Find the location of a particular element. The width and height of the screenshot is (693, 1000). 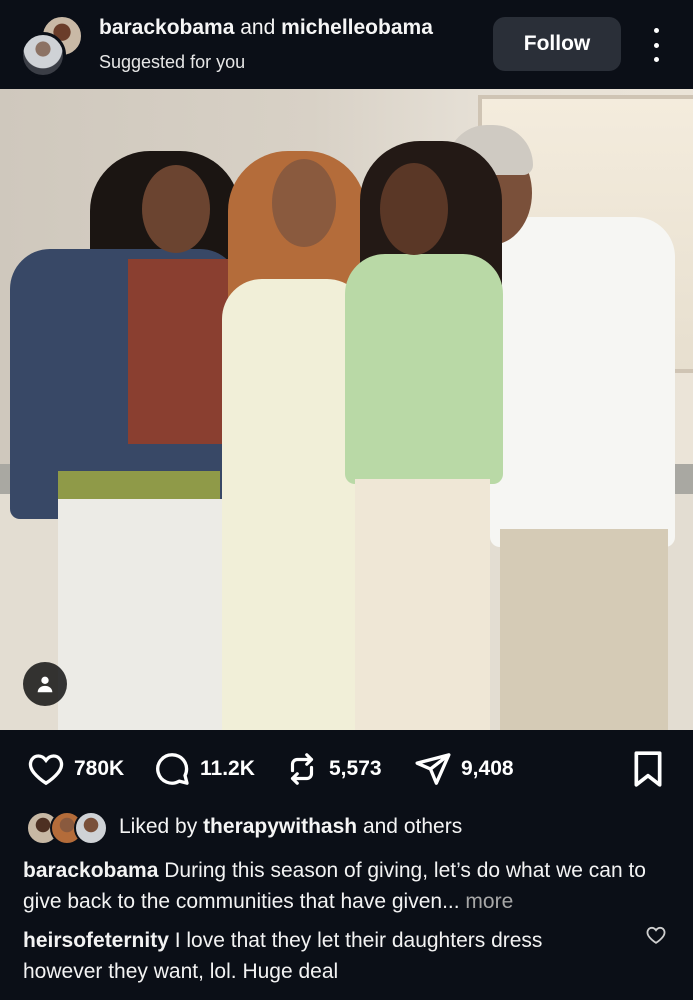

repost-button: 5,573 is located at coordinates (332, 769).